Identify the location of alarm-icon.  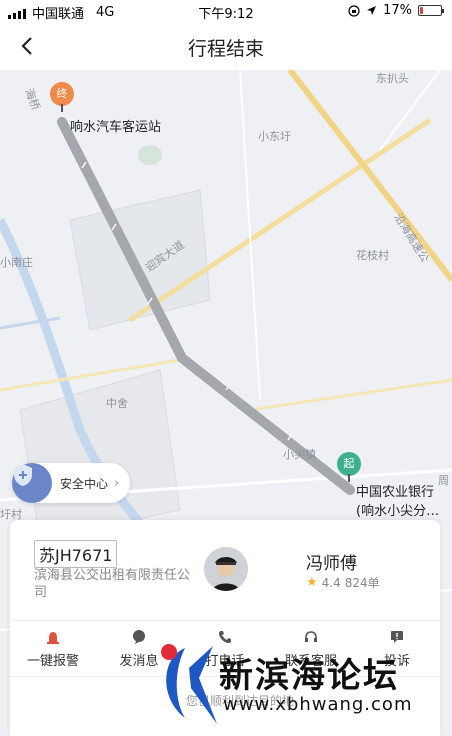
(53, 638).